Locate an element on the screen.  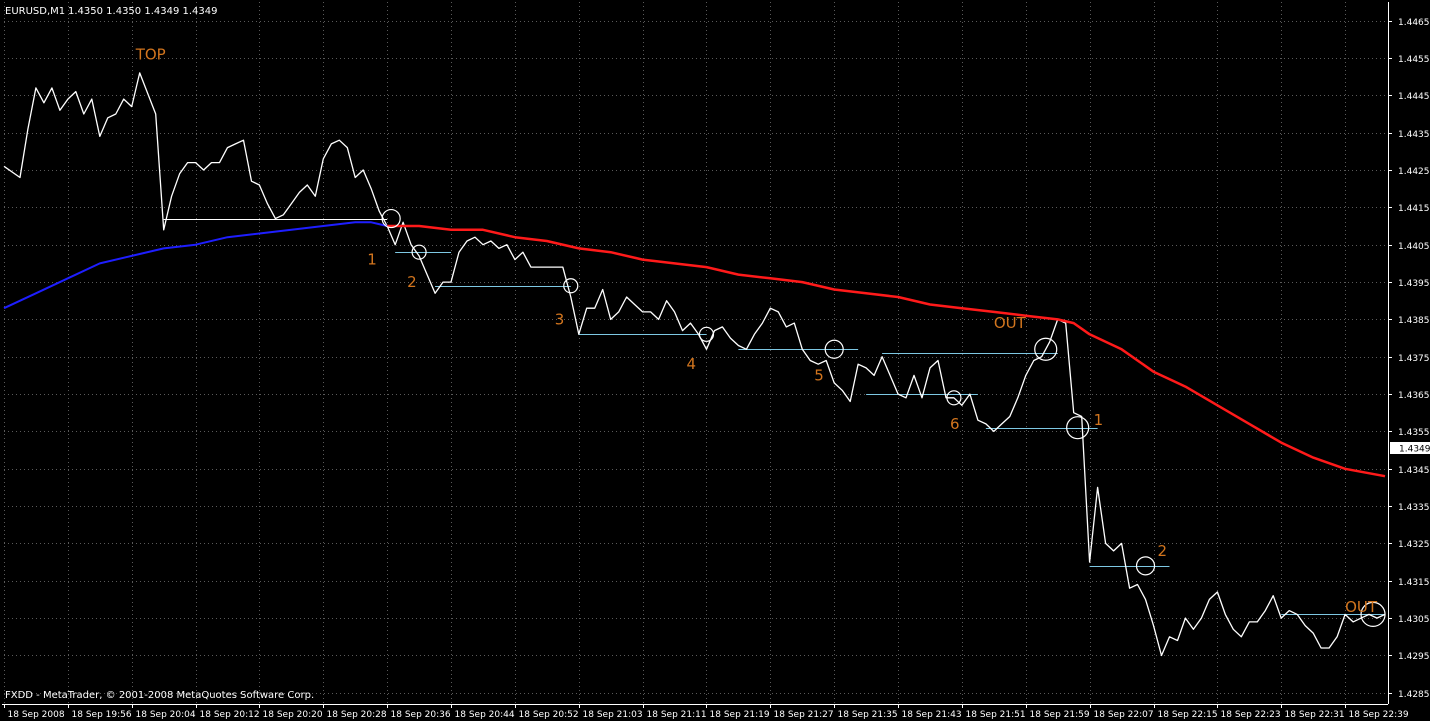
time-tick-label: 18 Sep 20:44 is located at coordinates (485, 715).